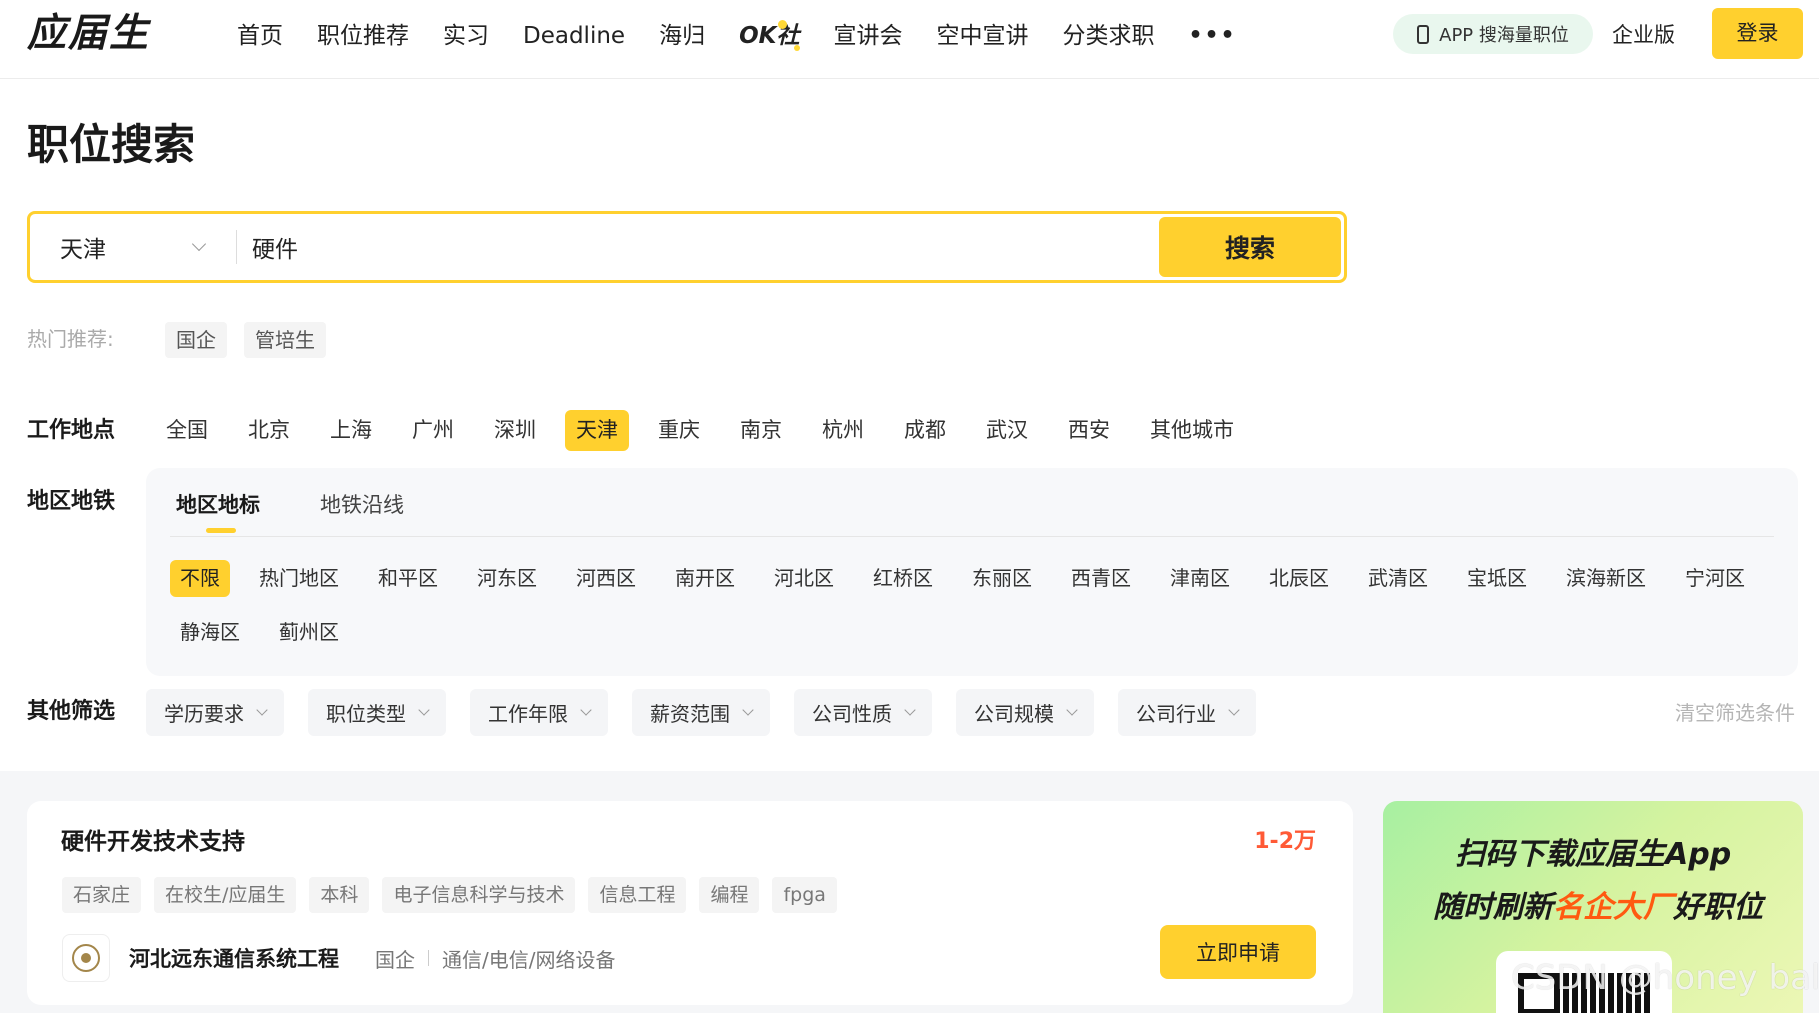 Image resolution: width=1819 pixels, height=1013 pixels. I want to click on district-option: 宝坻区, so click(1497, 578).